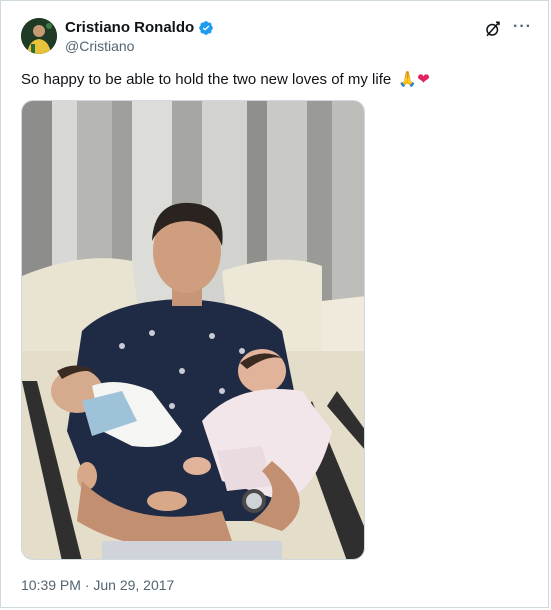  I want to click on verified-badge-icon, so click(206, 28).